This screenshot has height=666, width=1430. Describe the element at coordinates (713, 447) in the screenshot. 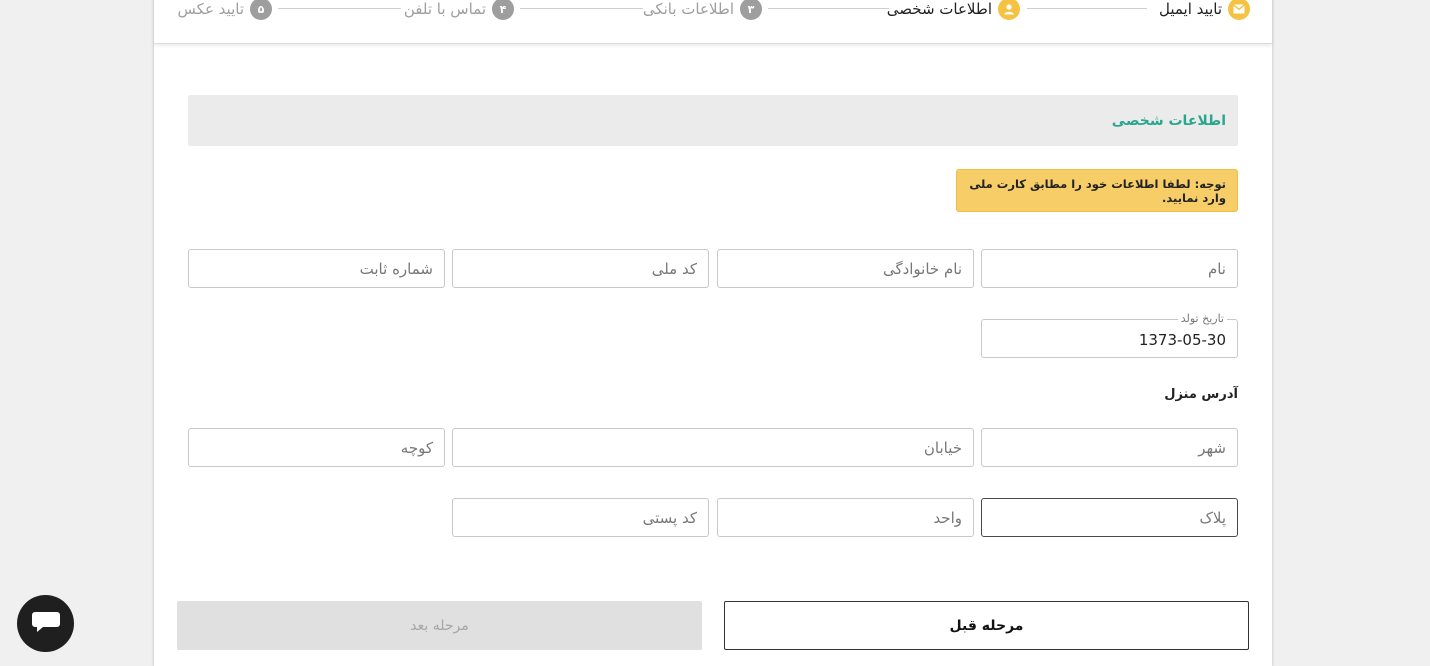

I see `street-field: خیابان` at that location.